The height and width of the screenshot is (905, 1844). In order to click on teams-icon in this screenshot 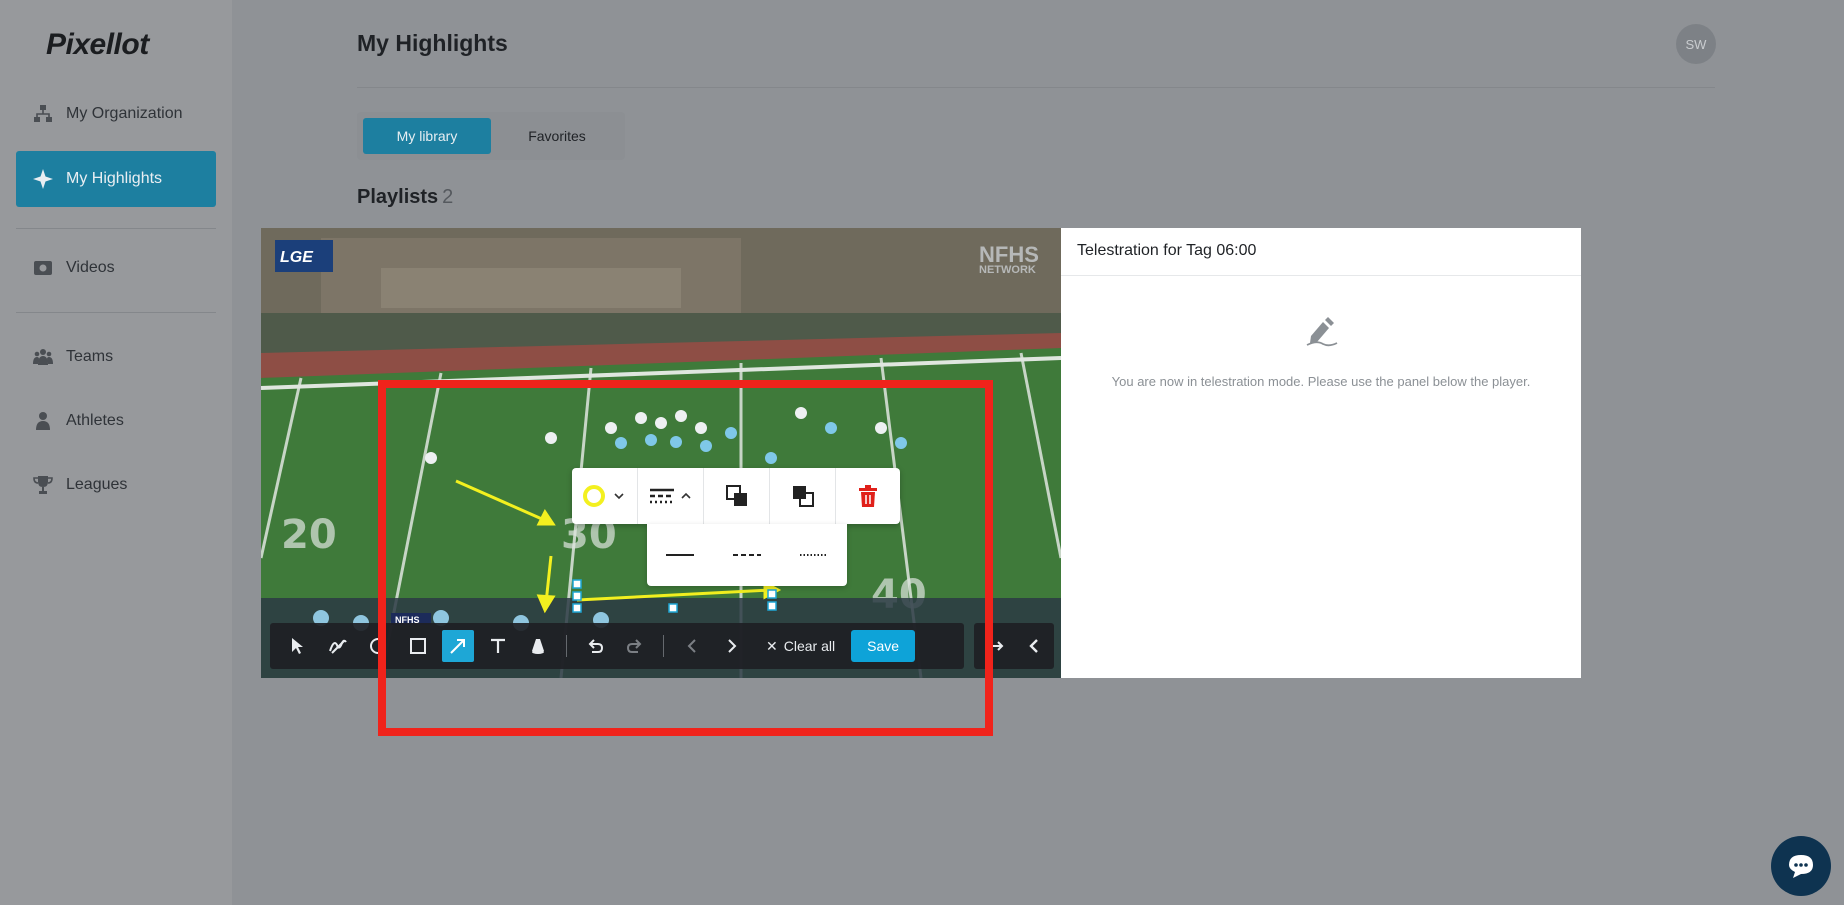, I will do `click(43, 357)`.